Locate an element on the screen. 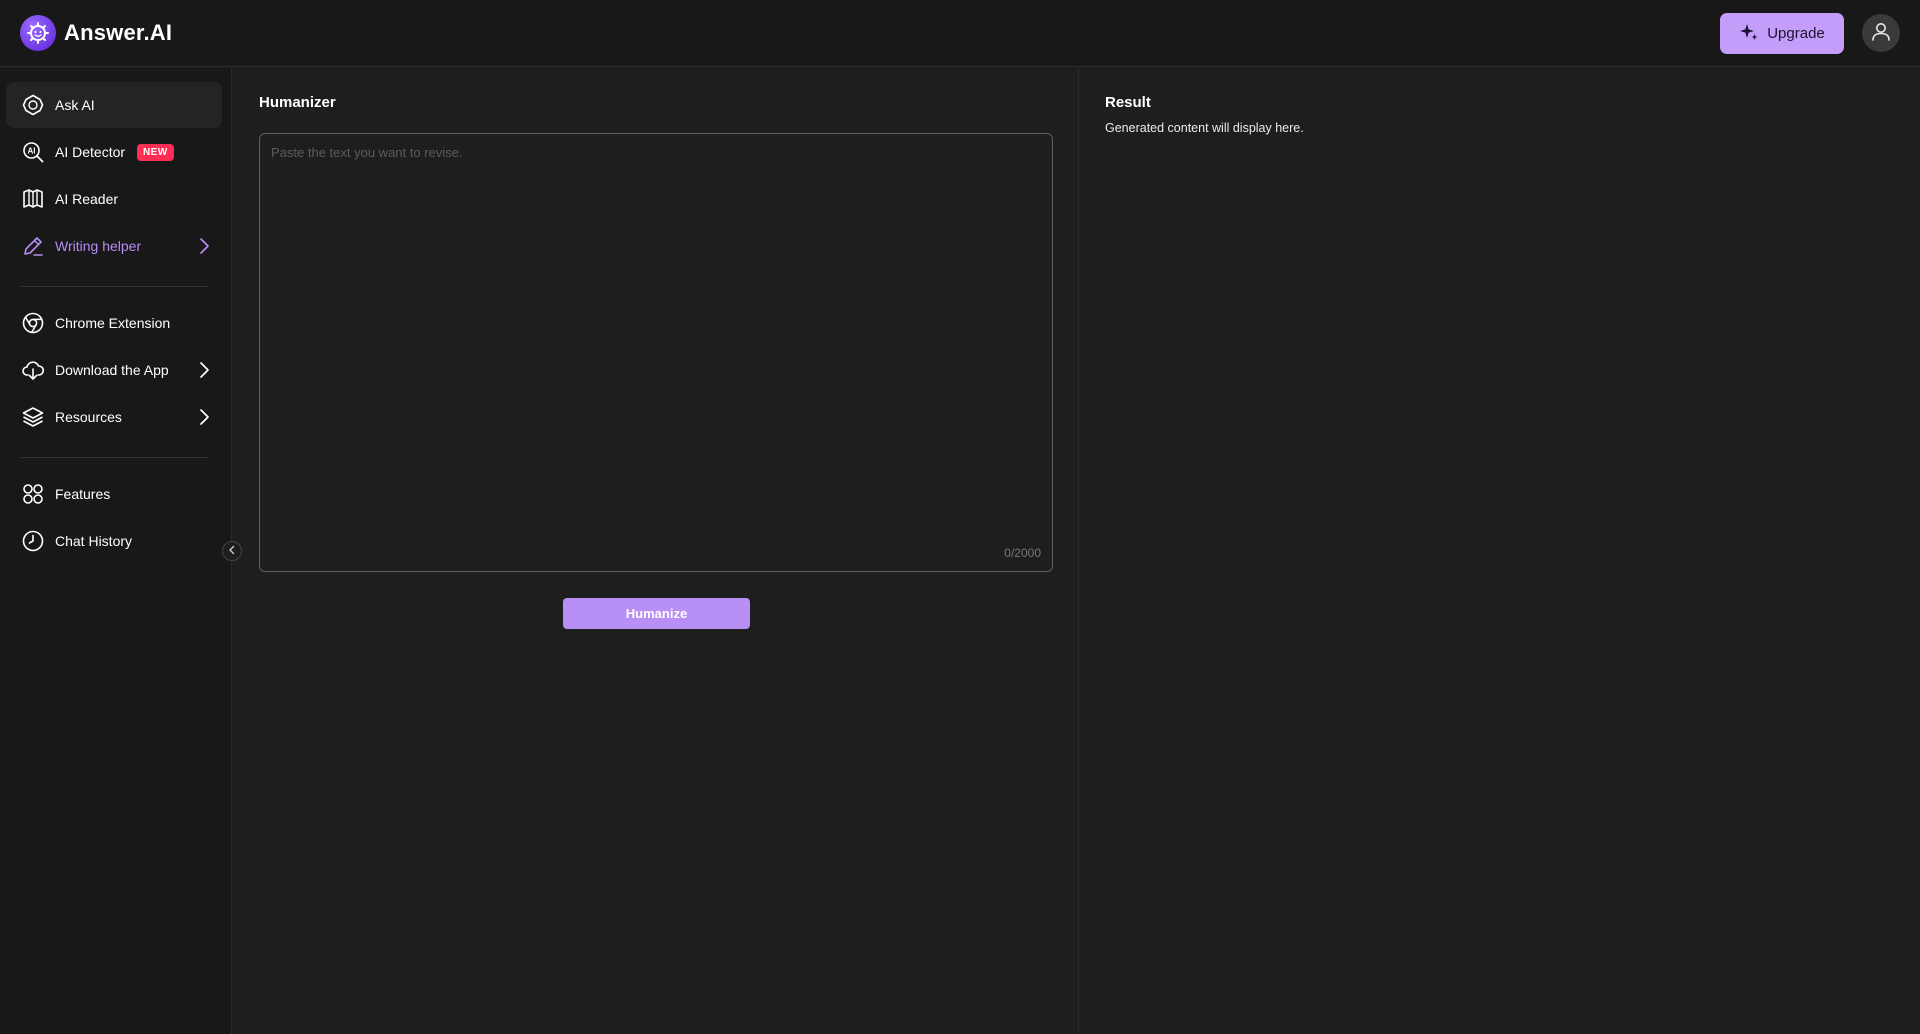  sidebar-item-label: Chat History is located at coordinates (94, 541).